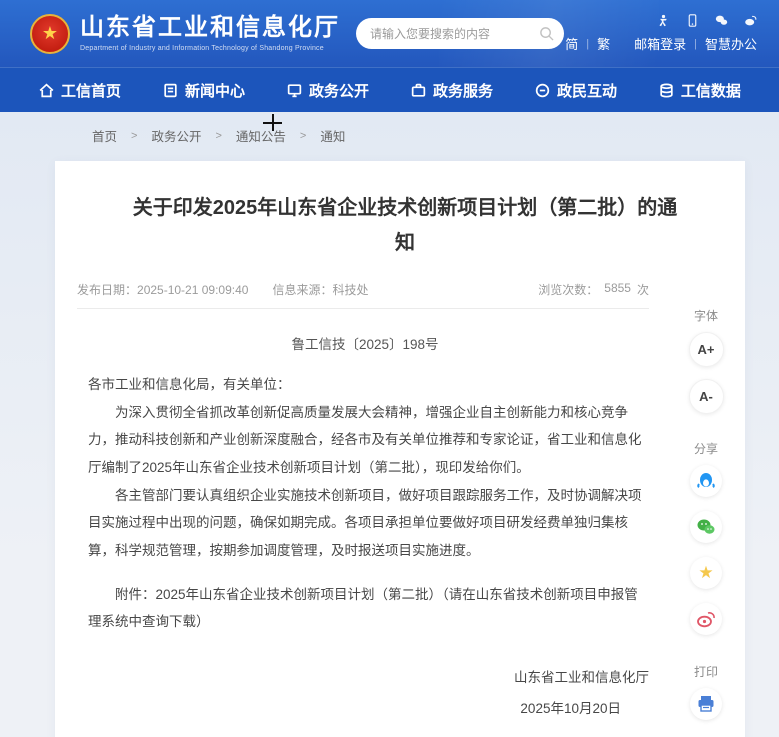 This screenshot has width=779, height=737. What do you see at coordinates (170, 90) in the screenshot?
I see `news-icon` at bounding box center [170, 90].